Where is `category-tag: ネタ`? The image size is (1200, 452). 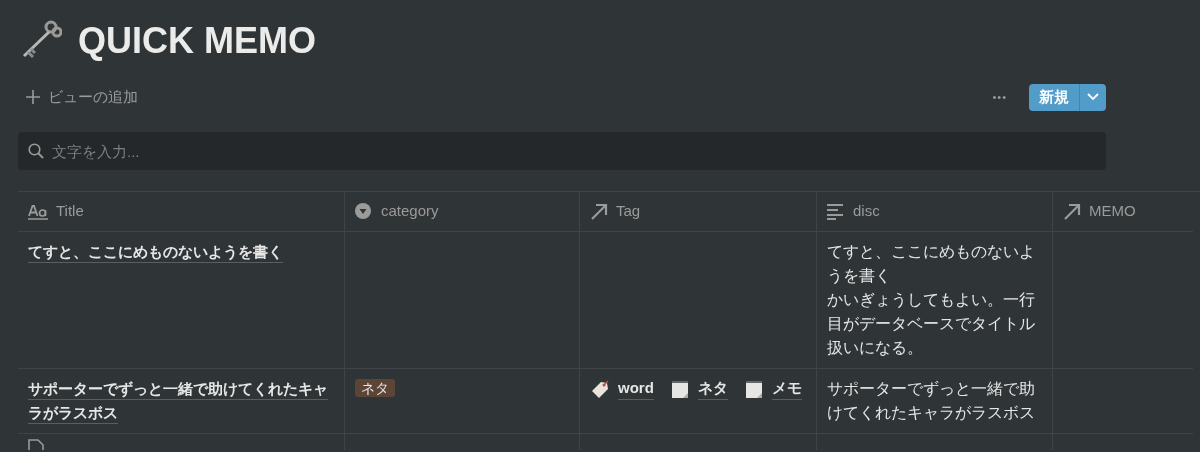
category-tag: ネタ is located at coordinates (375, 388).